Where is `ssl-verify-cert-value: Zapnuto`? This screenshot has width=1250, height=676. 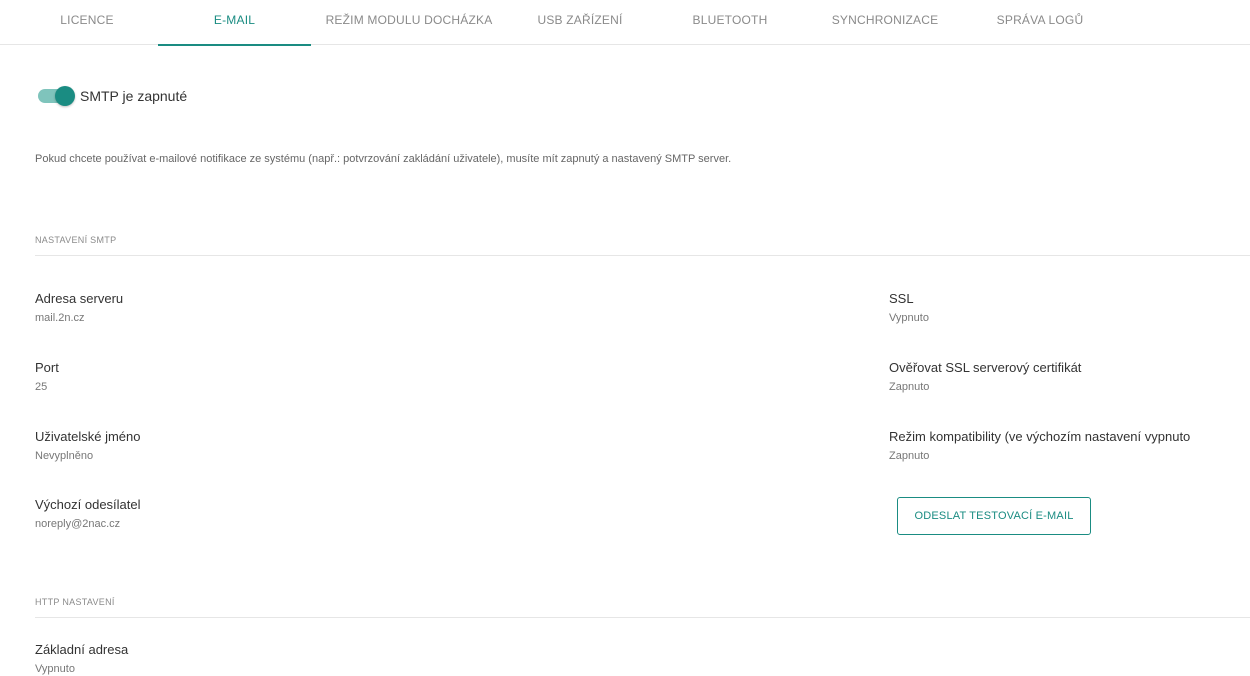
ssl-verify-cert-value: Zapnuto is located at coordinates (909, 387).